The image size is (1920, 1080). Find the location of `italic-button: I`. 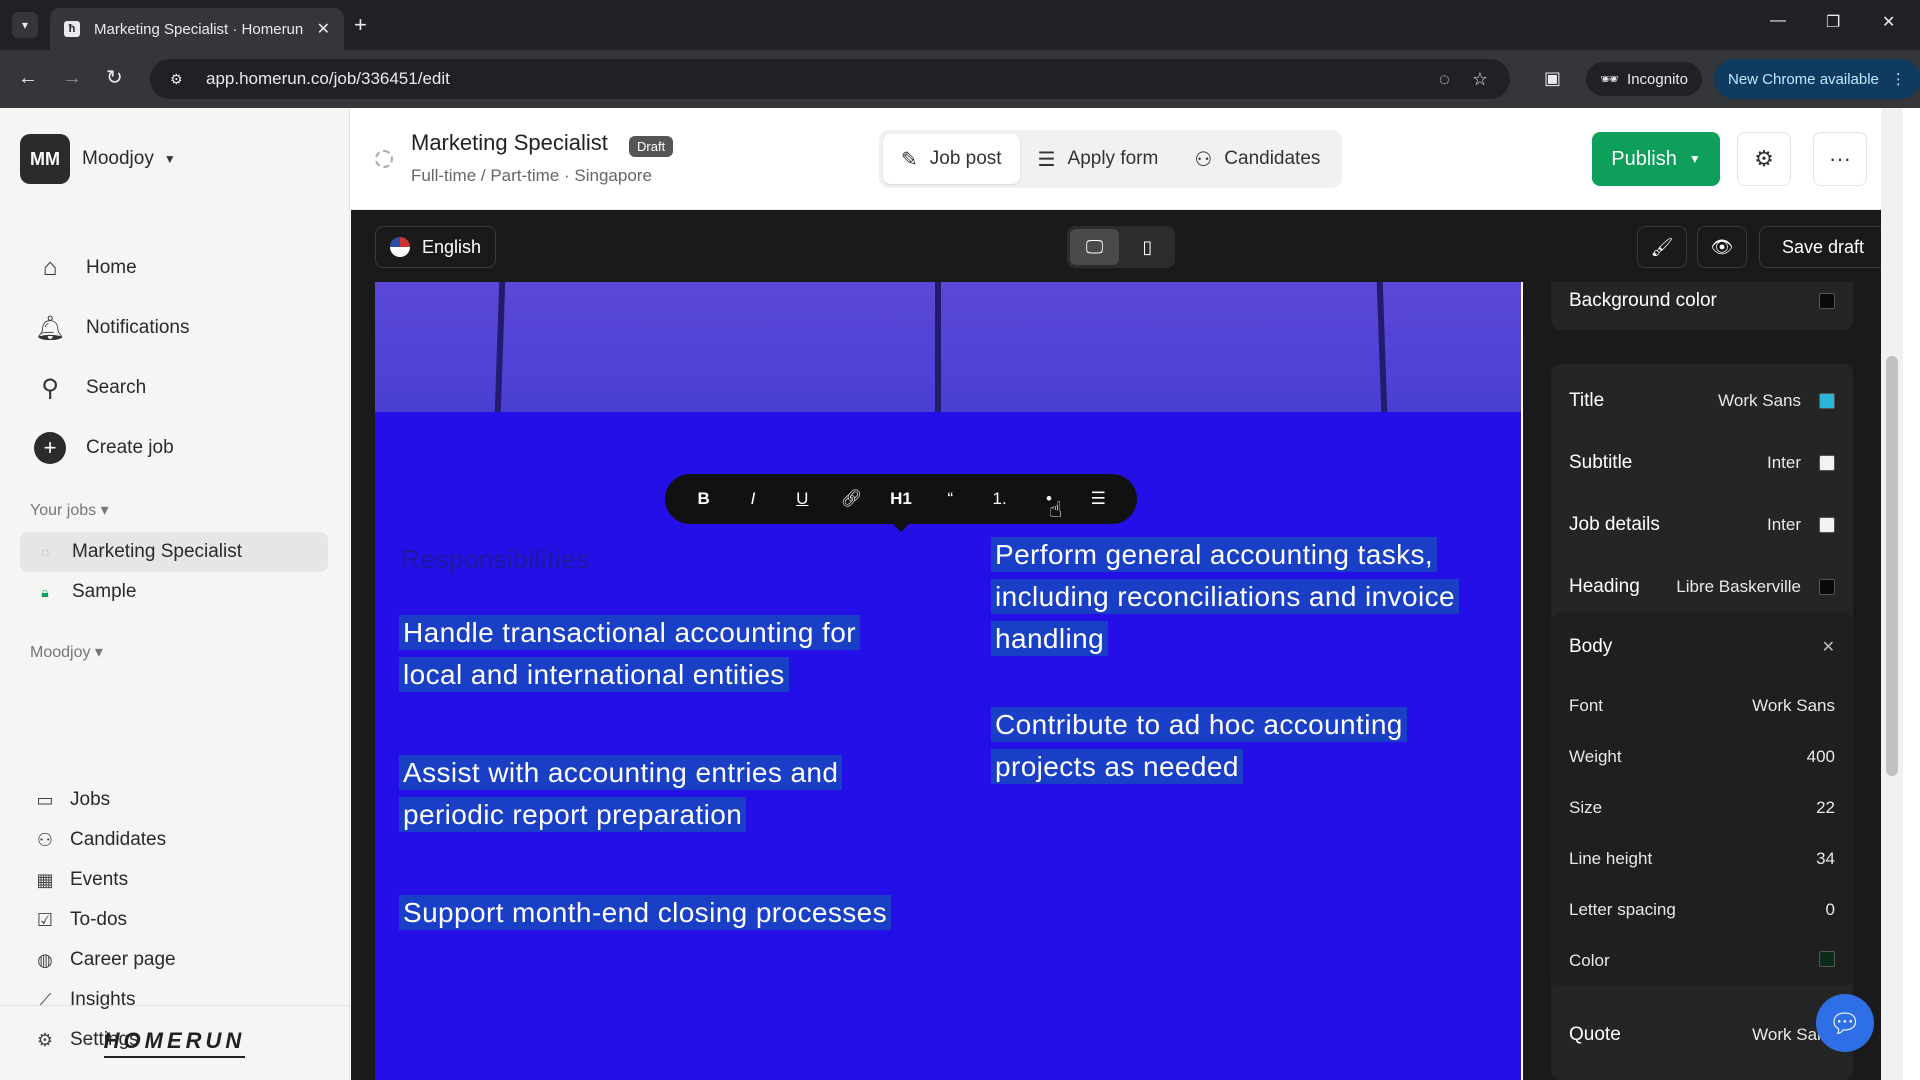

italic-button: I is located at coordinates (753, 499).